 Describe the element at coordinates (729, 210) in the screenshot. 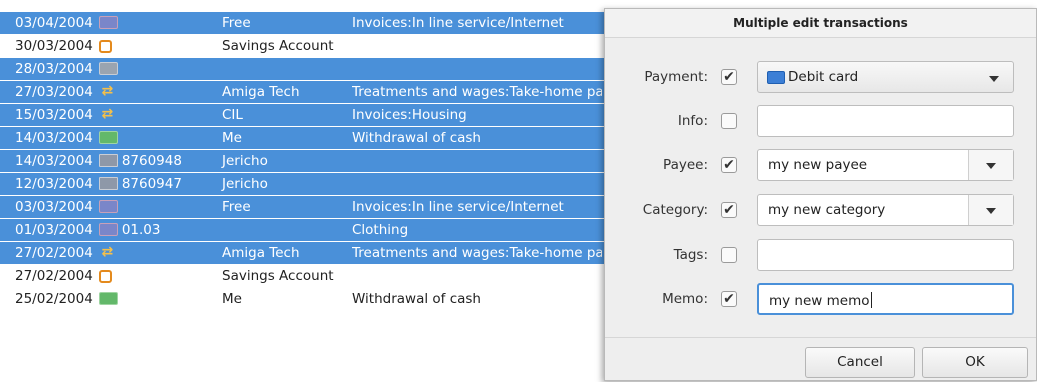

I see `category-checkbox: ✔` at that location.